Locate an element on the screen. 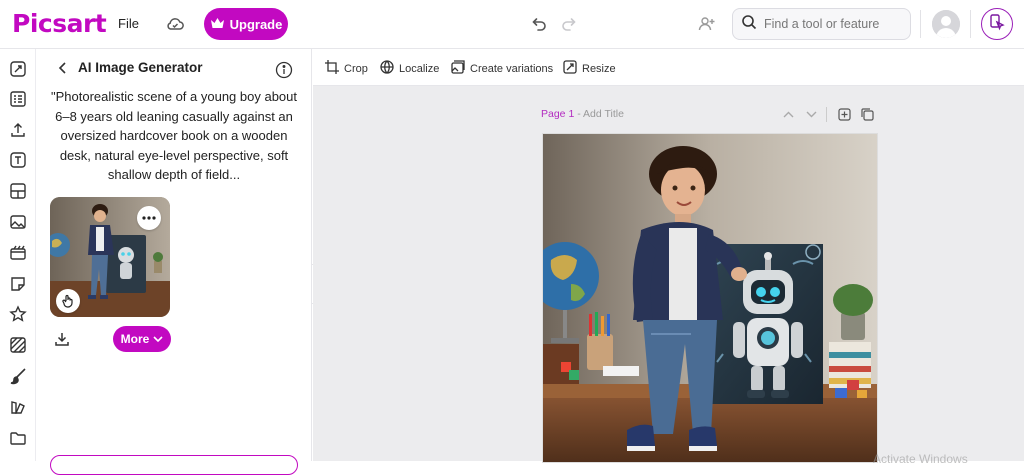 The height and width of the screenshot is (475, 1024). crop-label: Crop is located at coordinates (356, 68).